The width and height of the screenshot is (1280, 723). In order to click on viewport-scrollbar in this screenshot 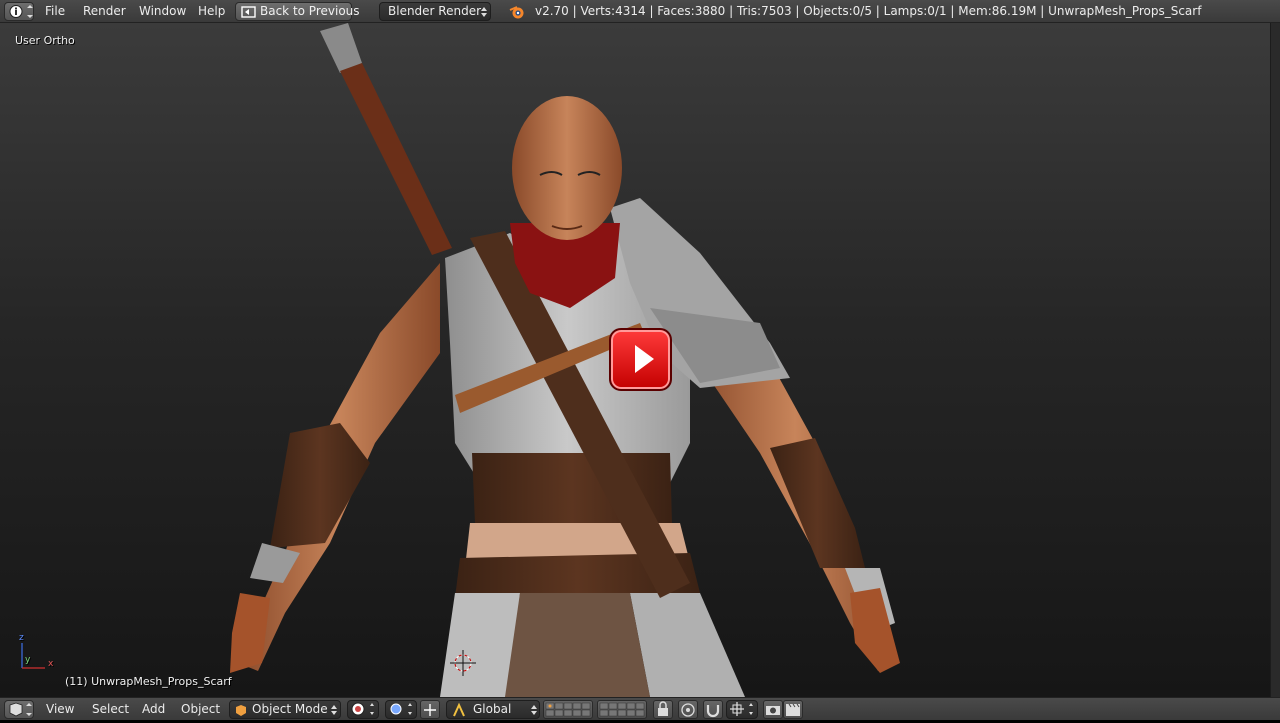, I will do `click(1275, 360)`.